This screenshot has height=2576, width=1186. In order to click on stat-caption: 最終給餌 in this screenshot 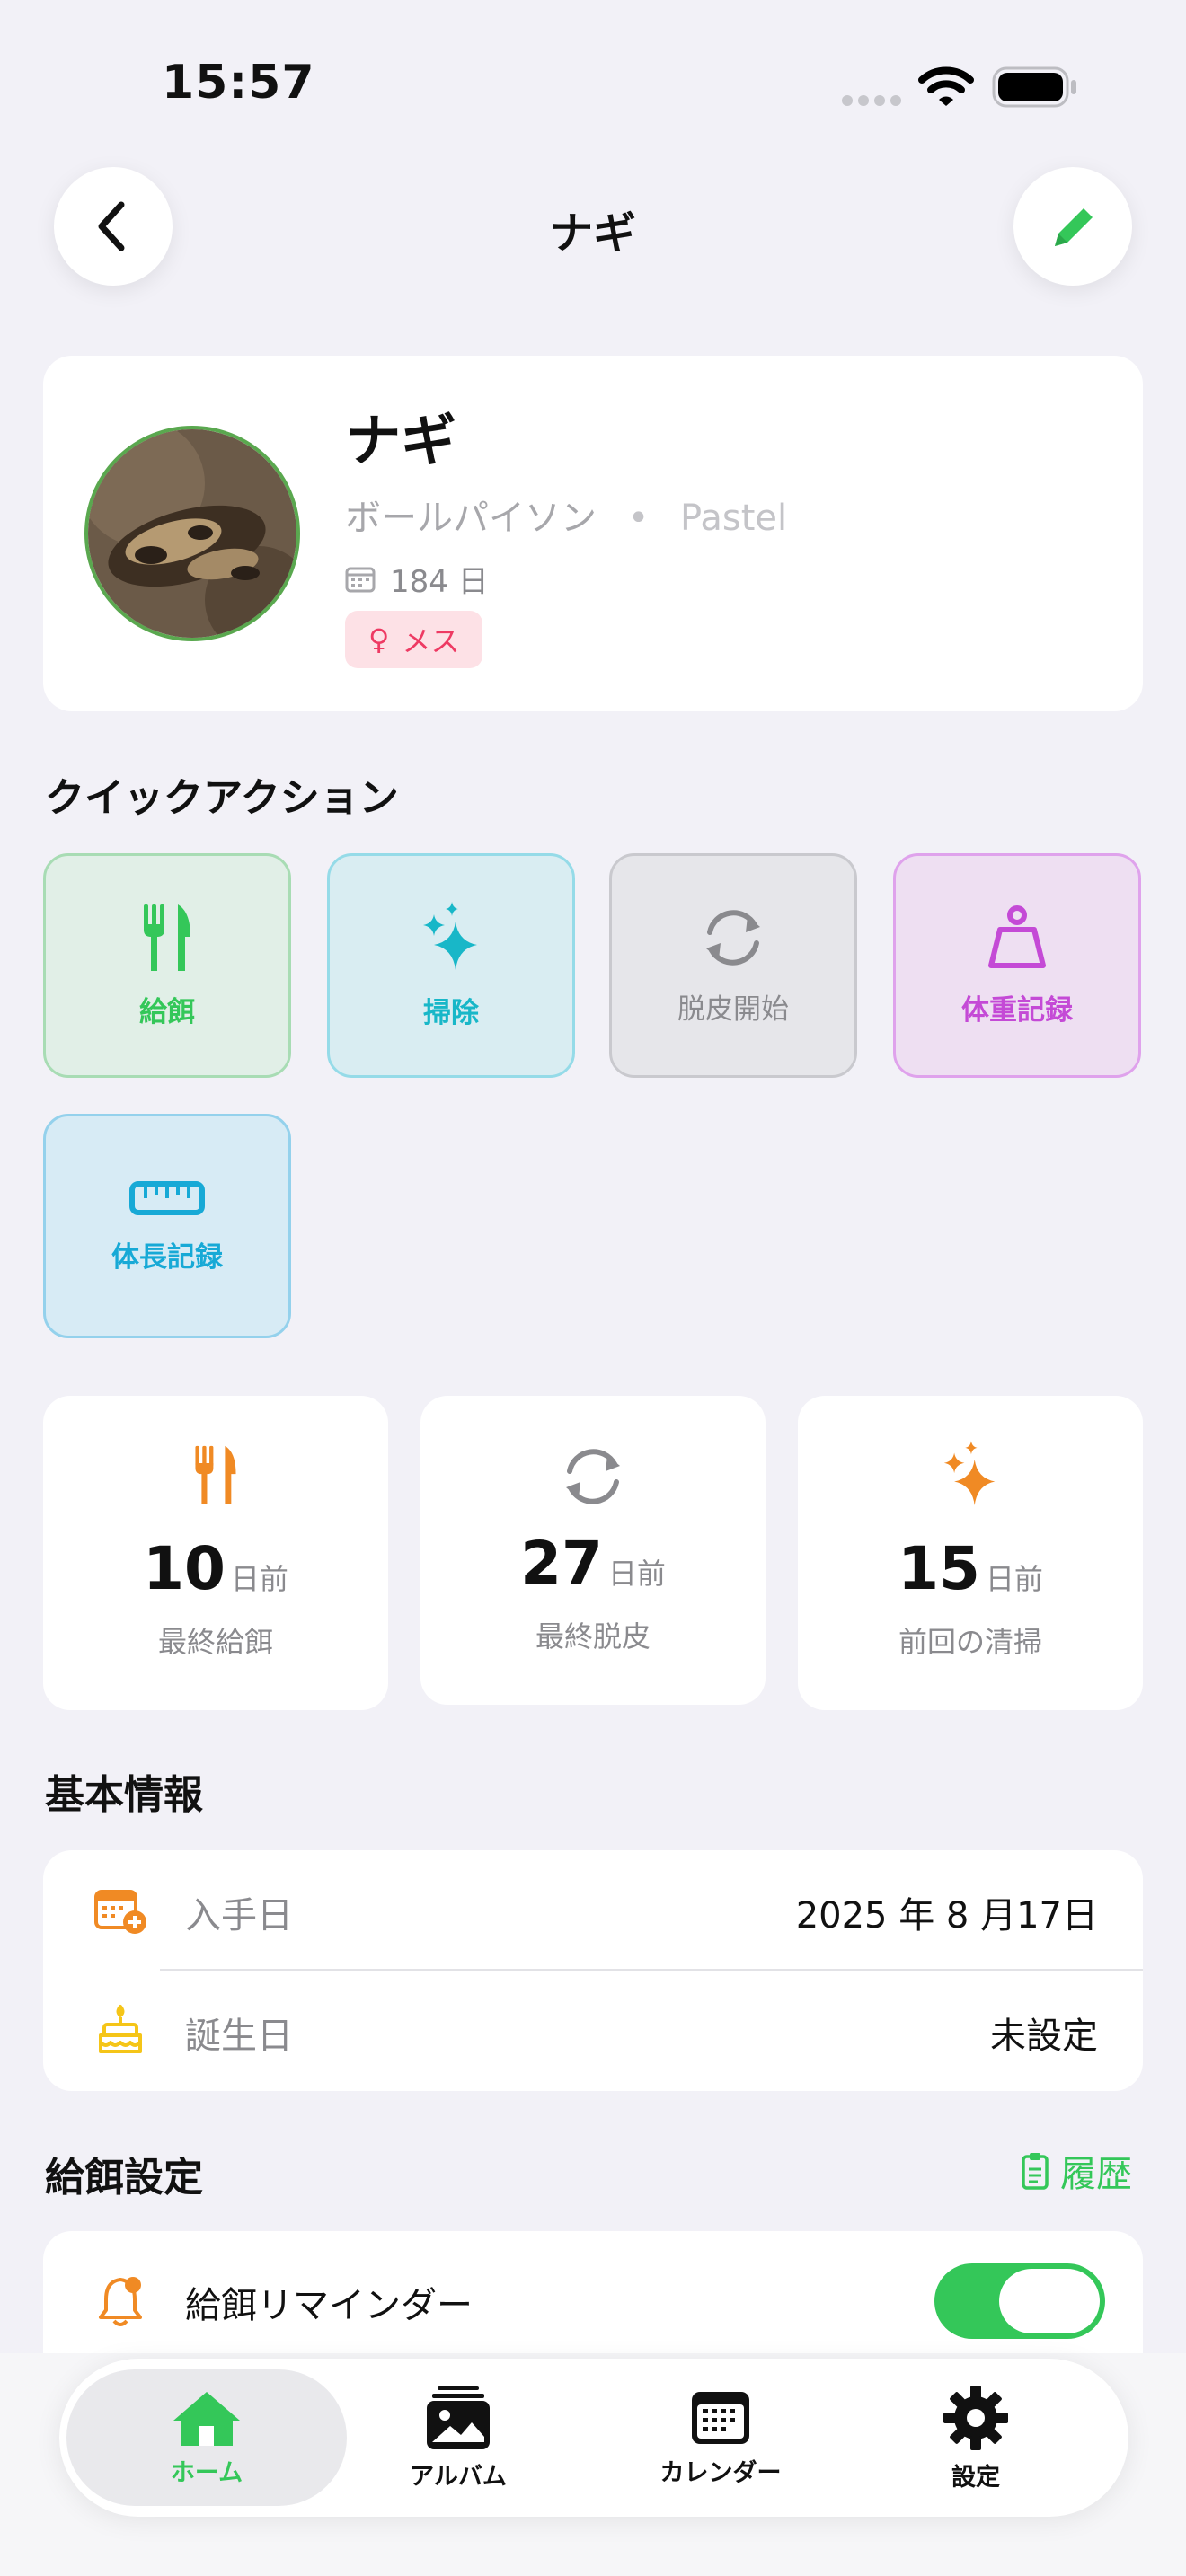, I will do `click(215, 1642)`.